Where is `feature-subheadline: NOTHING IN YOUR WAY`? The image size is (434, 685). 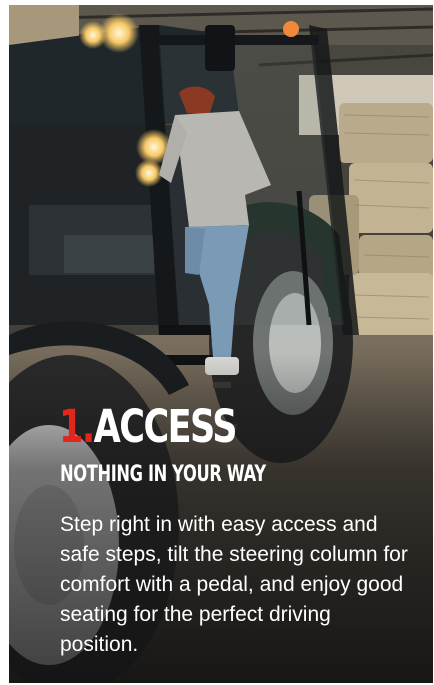
feature-subheadline: NOTHING IN YOUR WAY is located at coordinates (163, 474).